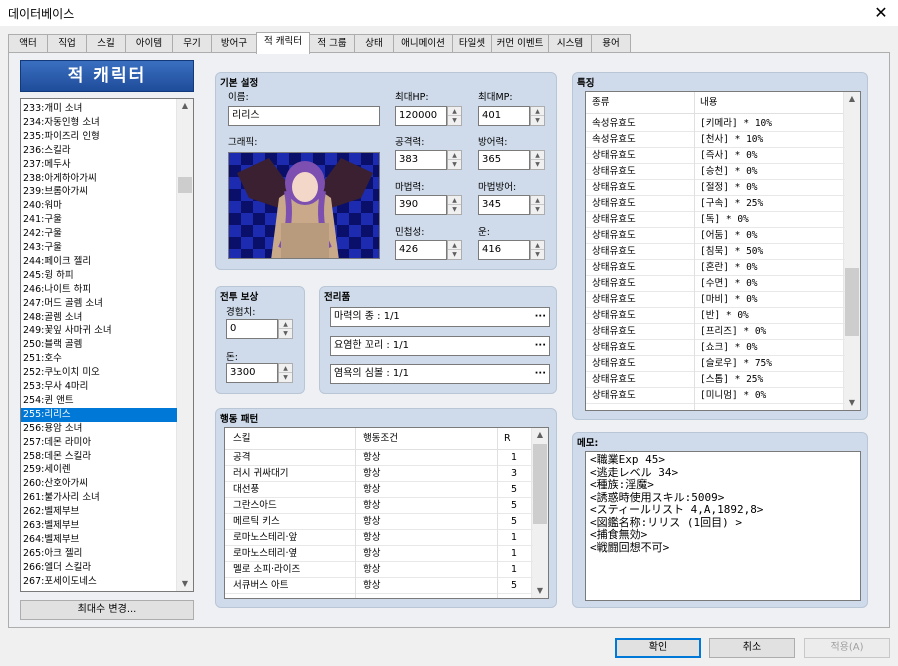  I want to click on tab-2: 직업, so click(67, 43).